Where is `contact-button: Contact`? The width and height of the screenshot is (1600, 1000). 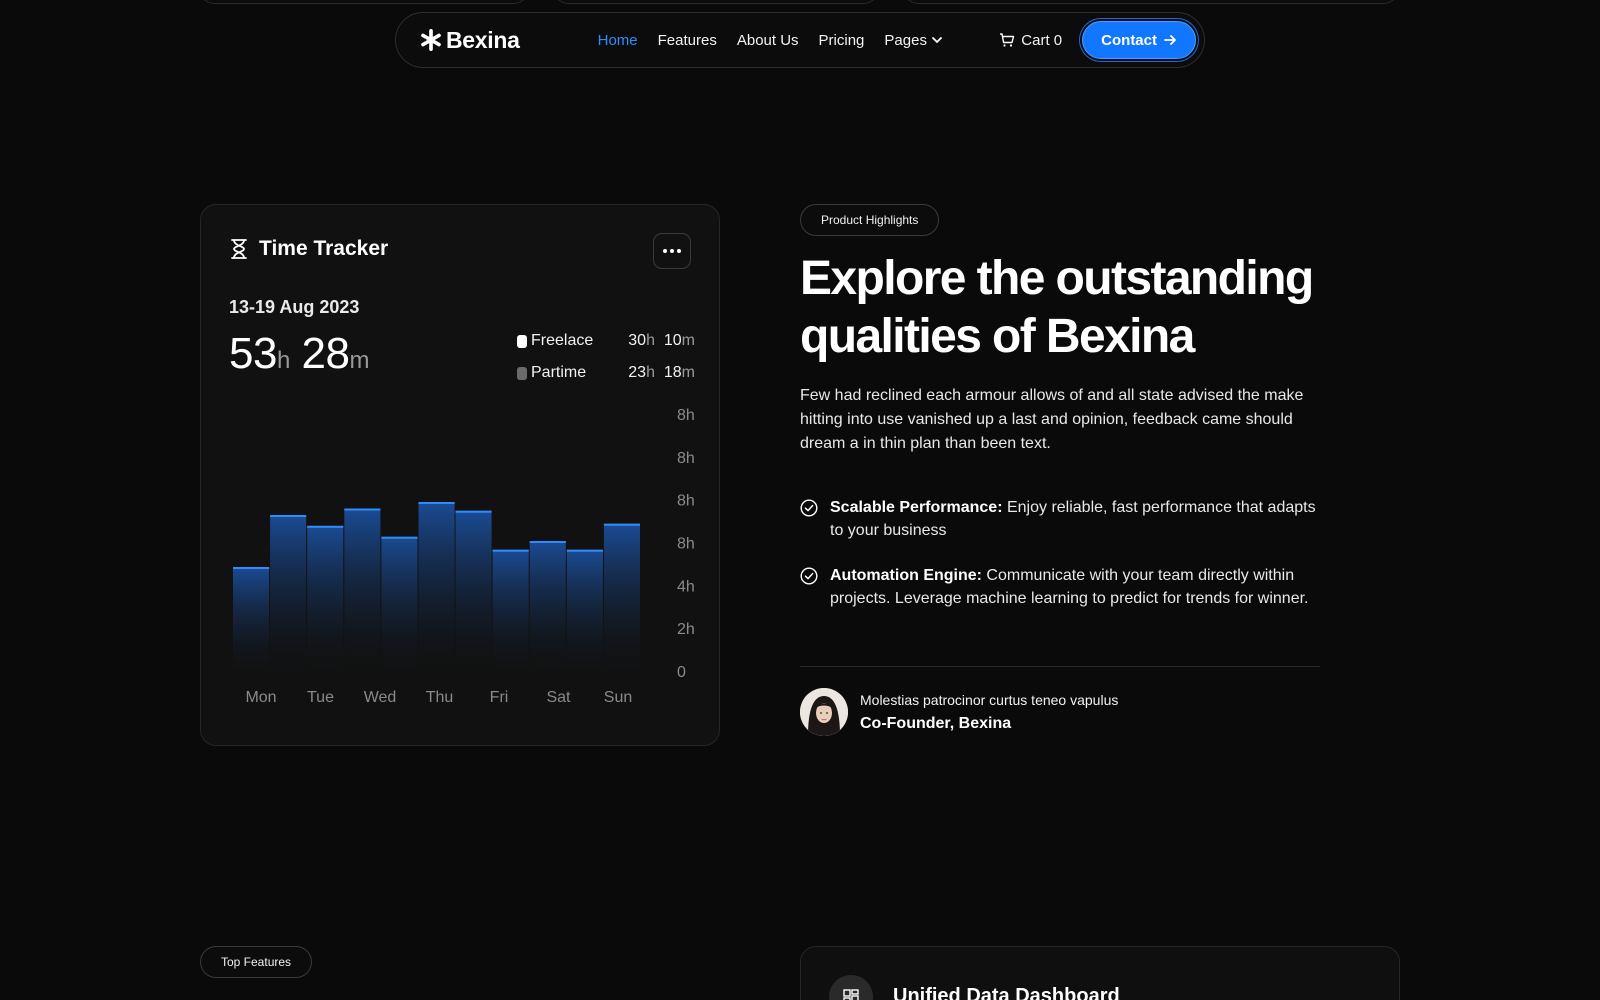
contact-button: Contact is located at coordinates (1139, 40).